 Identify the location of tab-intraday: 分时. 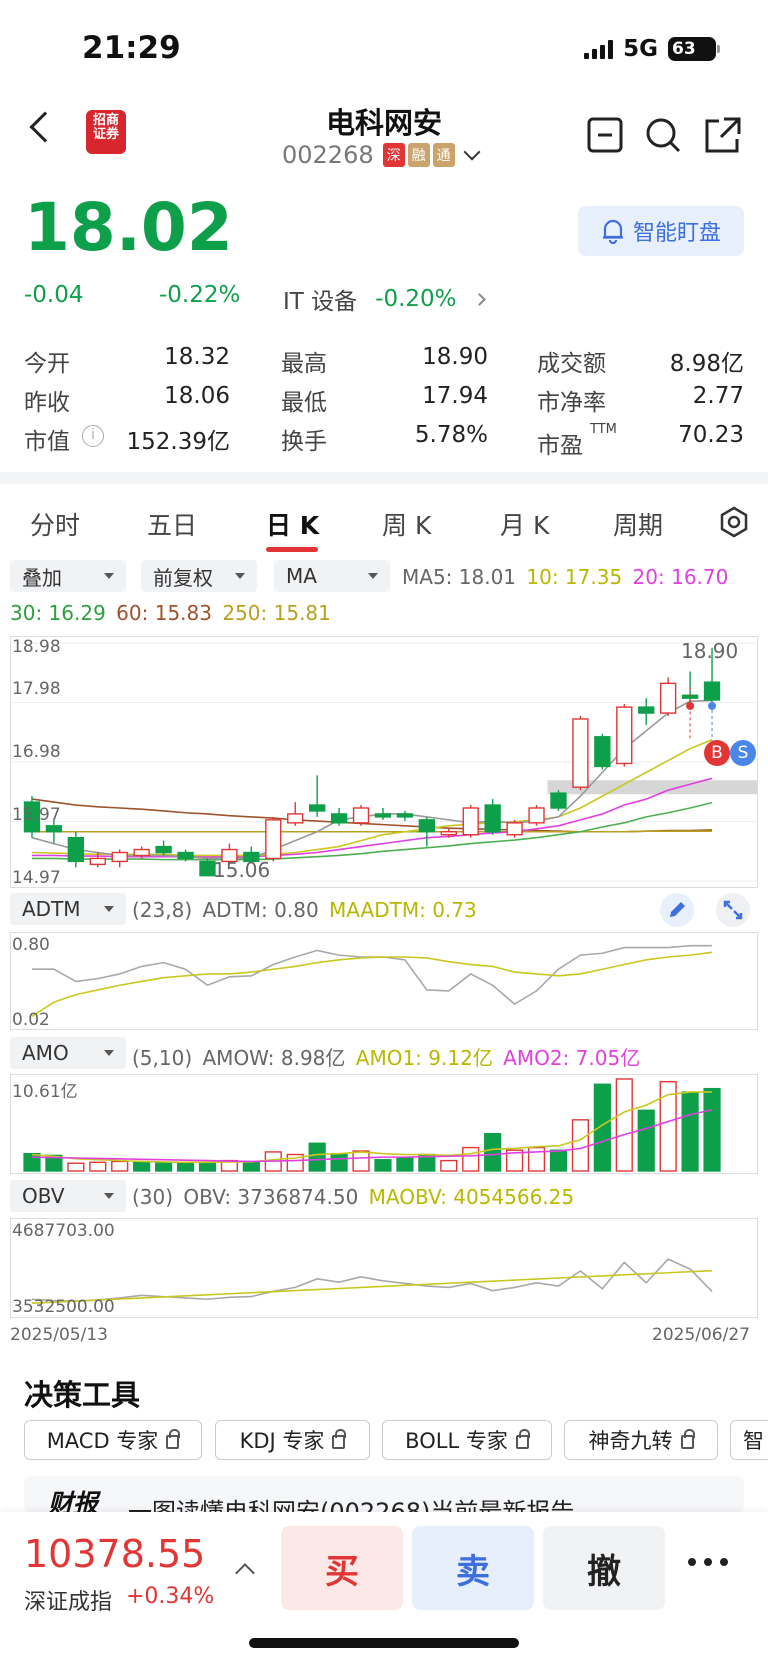
(55, 524).